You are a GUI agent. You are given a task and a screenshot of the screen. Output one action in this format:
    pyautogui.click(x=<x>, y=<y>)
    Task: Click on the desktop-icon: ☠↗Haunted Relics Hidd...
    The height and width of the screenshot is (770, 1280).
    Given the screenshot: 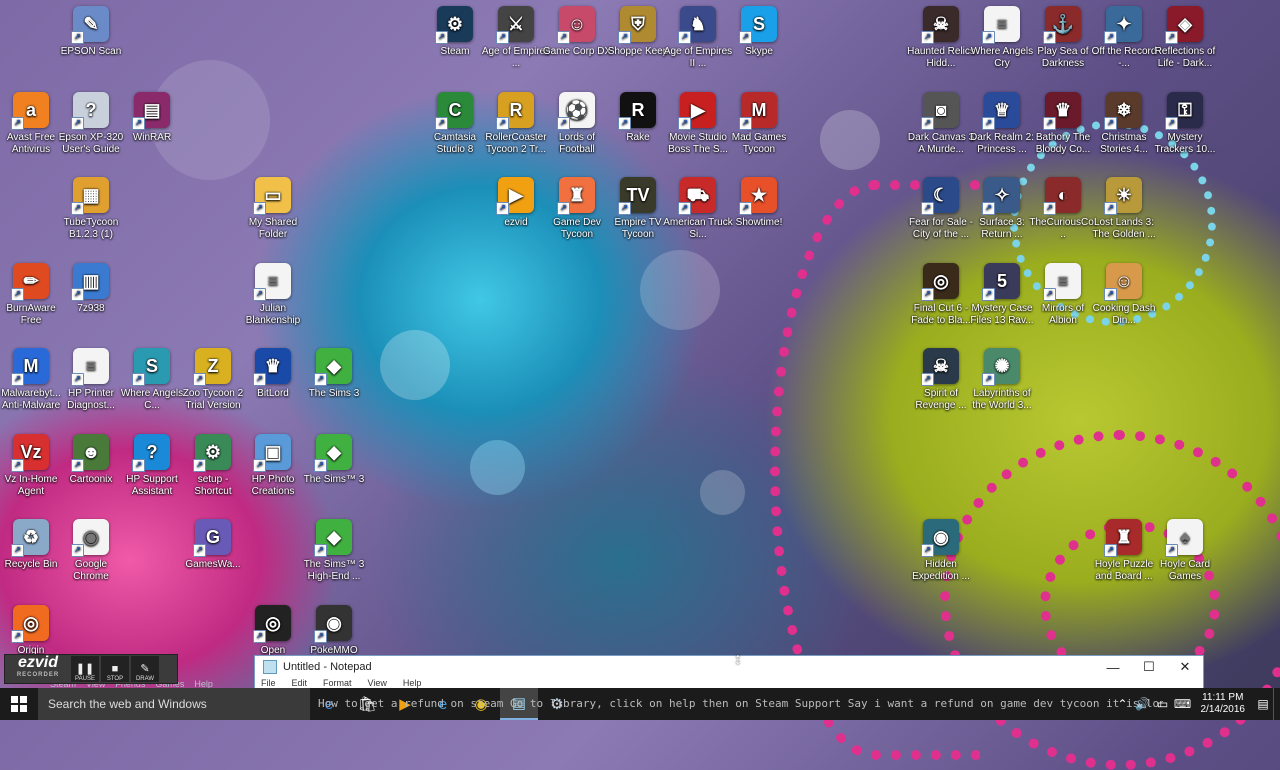 What is the action you would take?
    pyautogui.click(x=941, y=38)
    